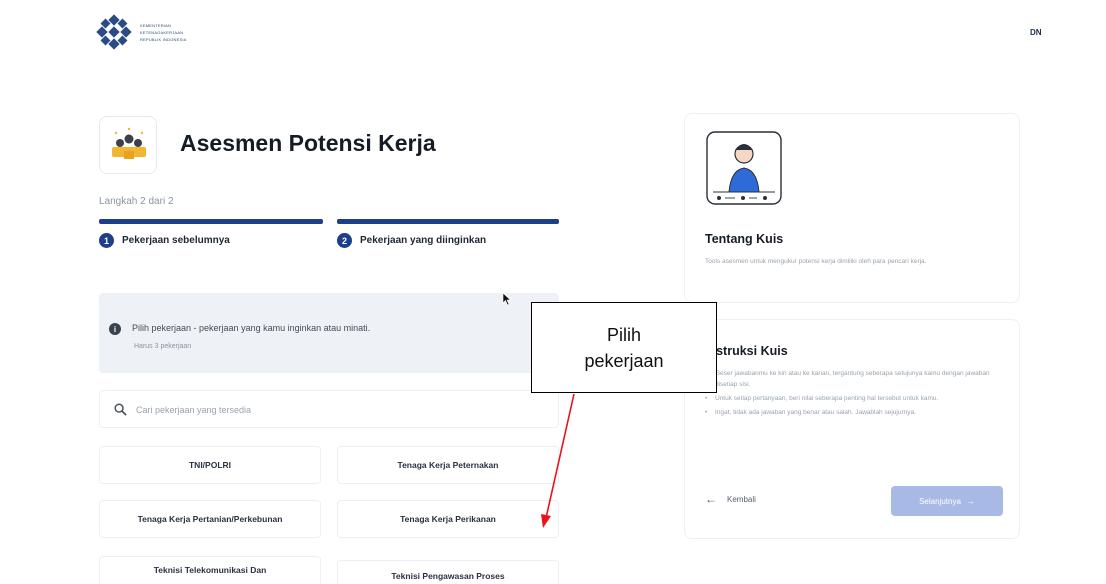  Describe the element at coordinates (744, 168) in the screenshot. I see `quiz-person-illustration-icon` at that location.